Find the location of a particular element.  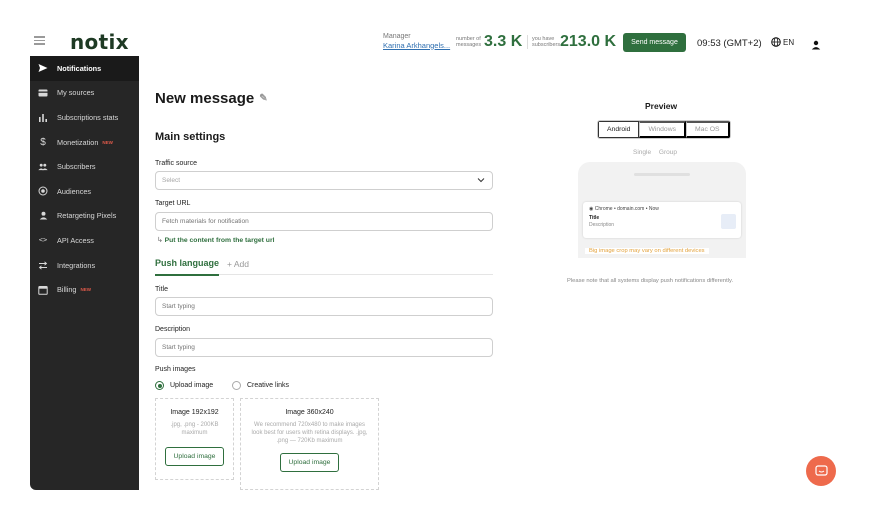

bar-chart-icon is located at coordinates (43, 117).